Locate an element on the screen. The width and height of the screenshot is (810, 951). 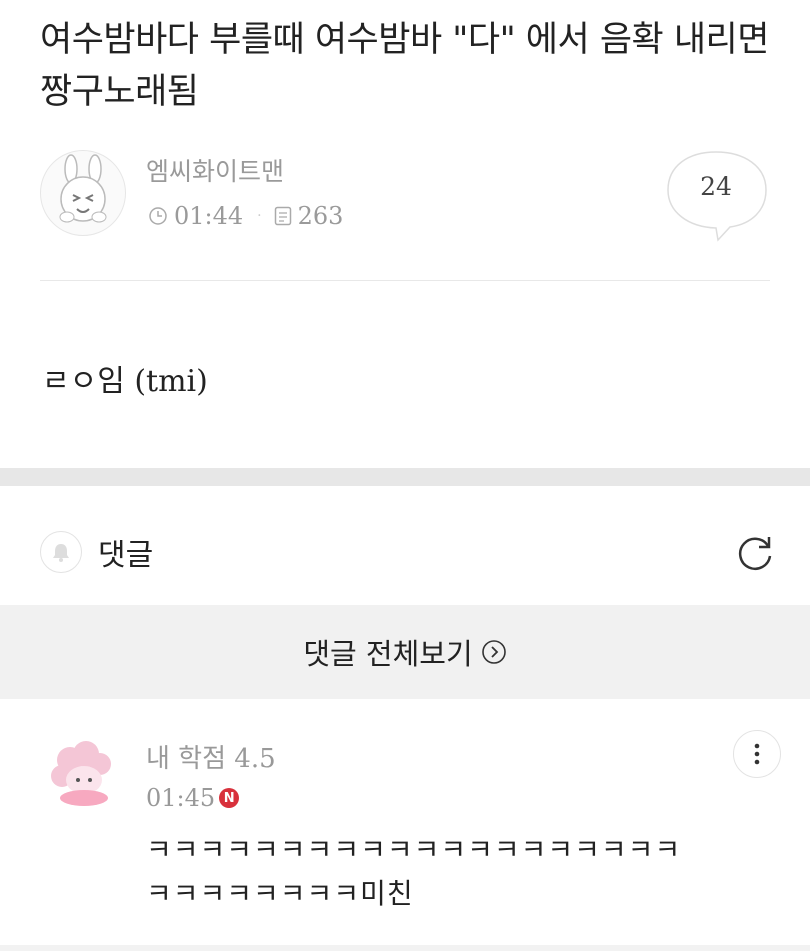
divider is located at coordinates (405, 280).